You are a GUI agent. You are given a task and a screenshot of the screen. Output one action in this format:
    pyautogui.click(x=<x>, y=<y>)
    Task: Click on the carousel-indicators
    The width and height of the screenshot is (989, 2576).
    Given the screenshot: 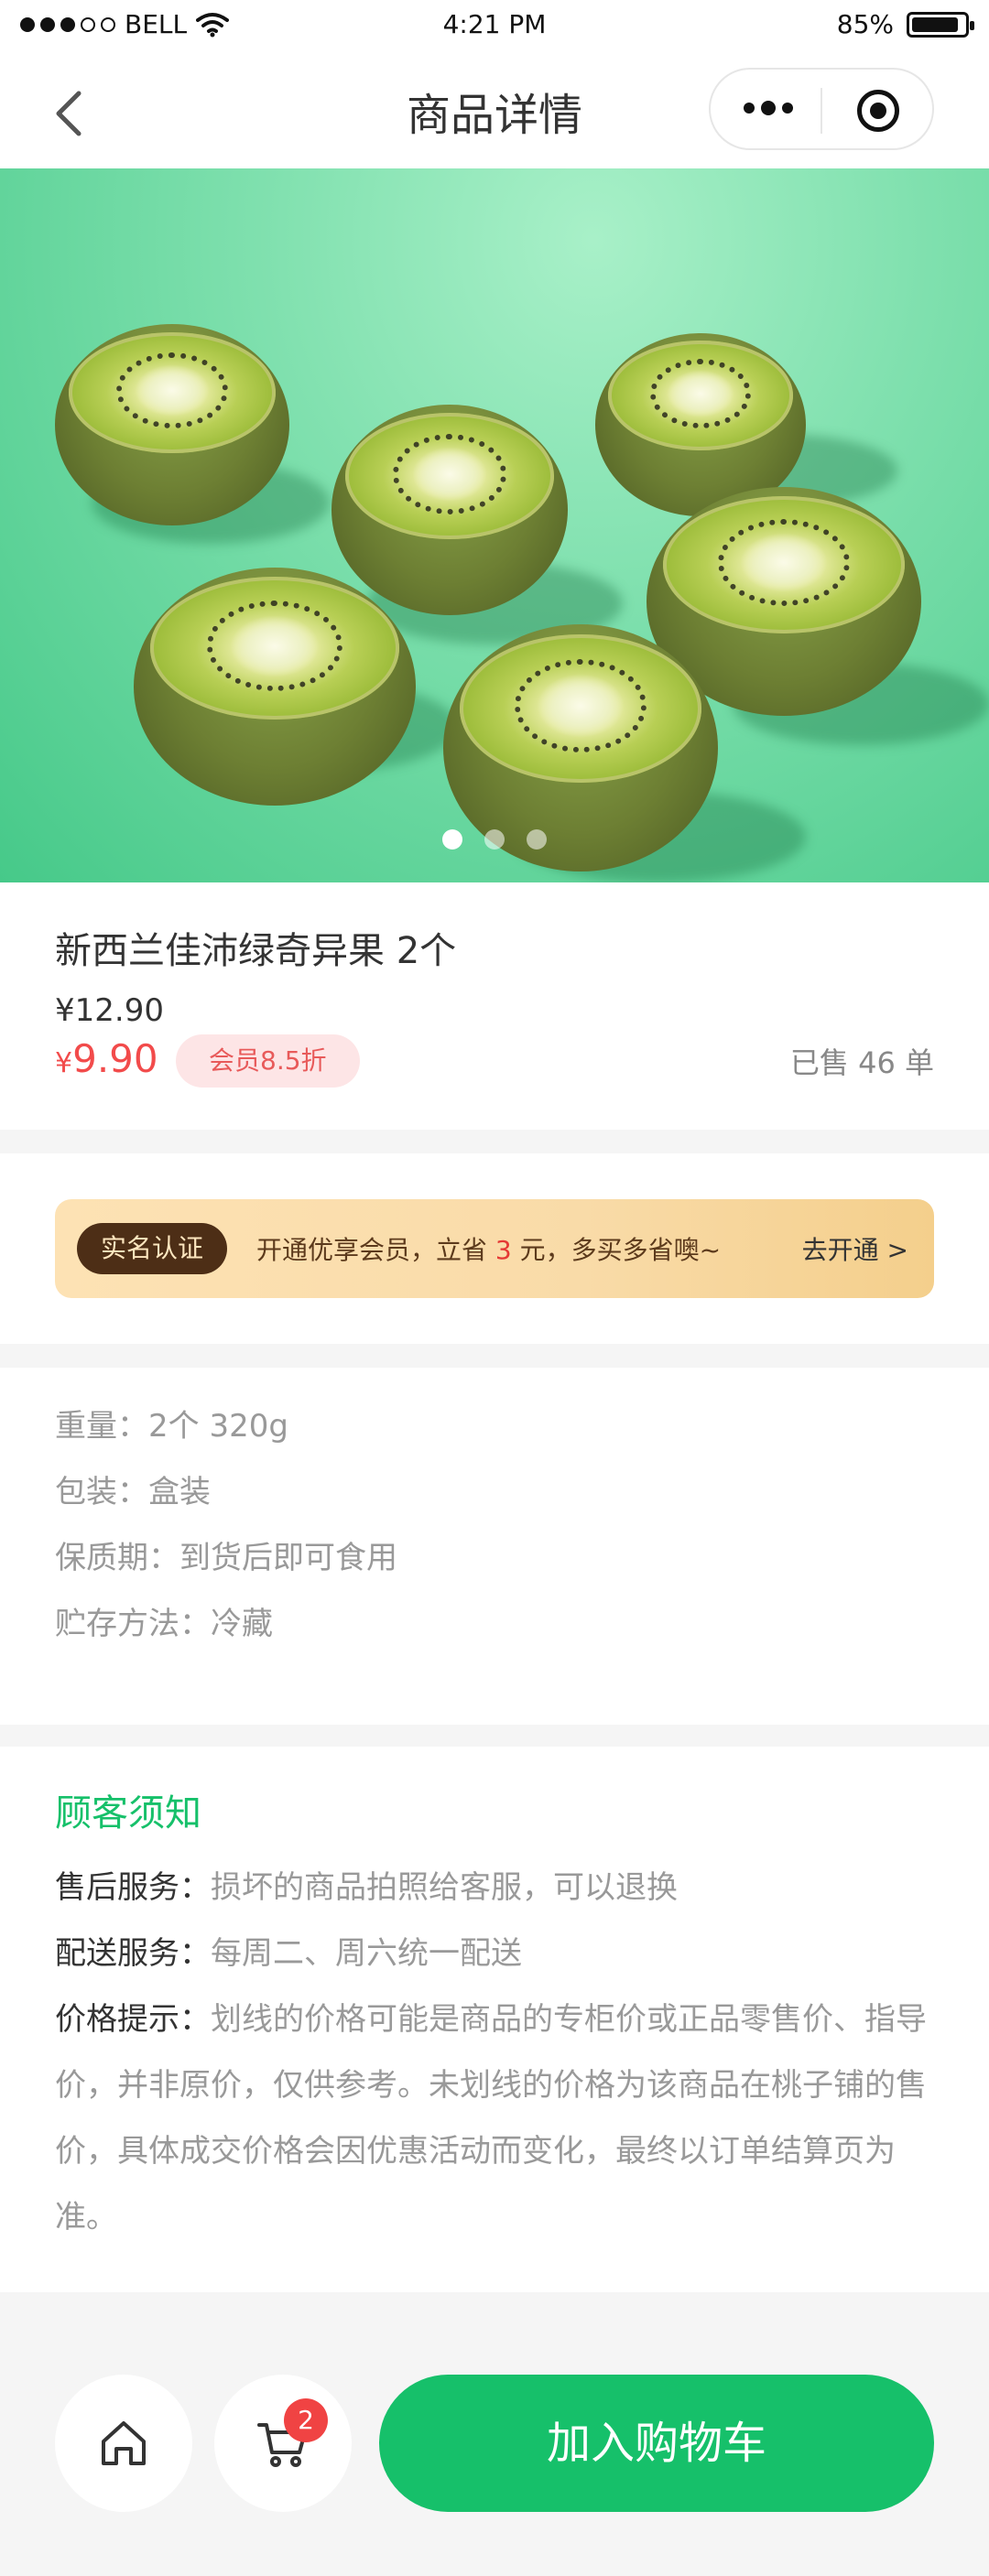 What is the action you would take?
    pyautogui.click(x=494, y=840)
    